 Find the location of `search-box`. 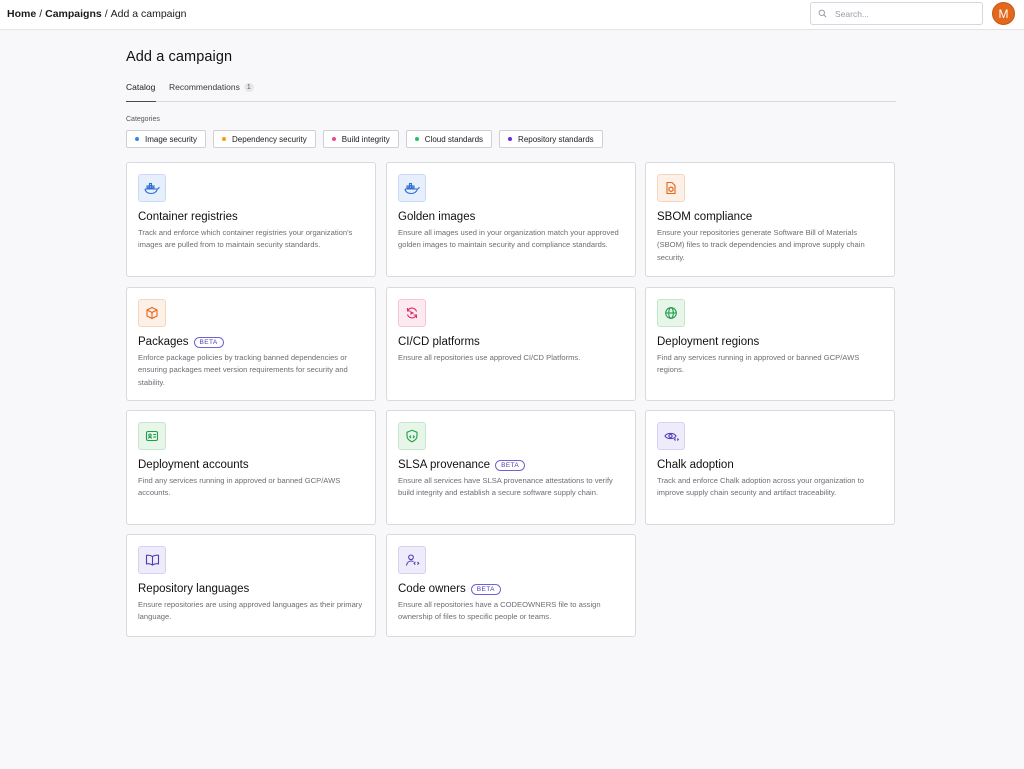

search-box is located at coordinates (896, 13).